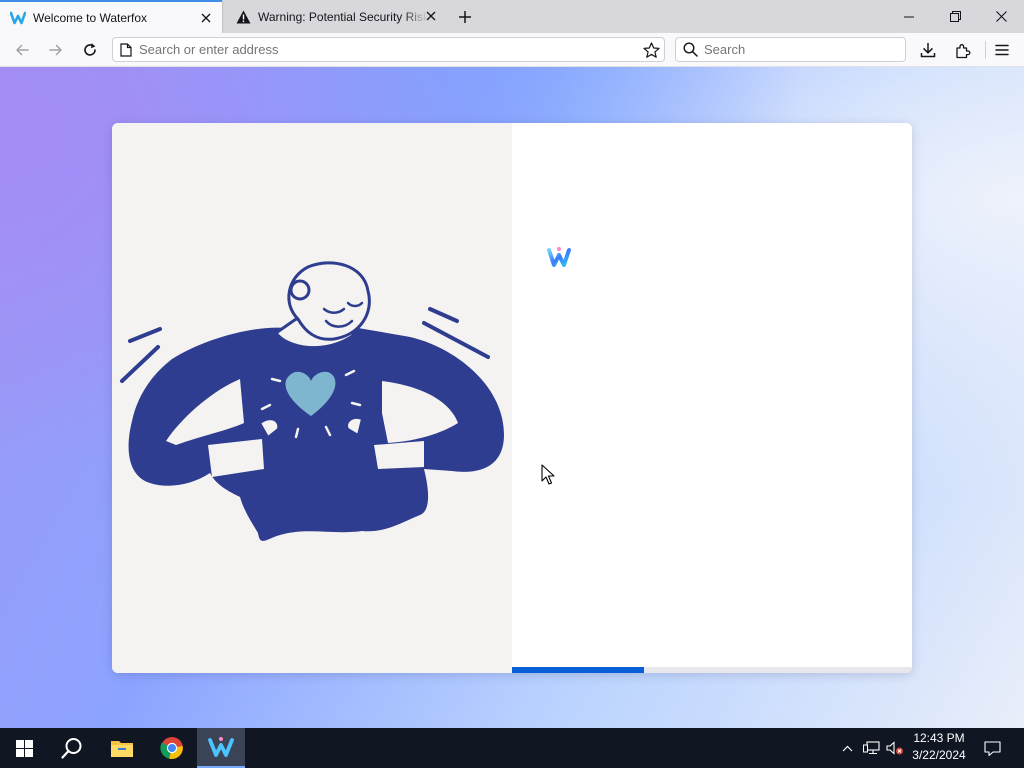 The width and height of the screenshot is (1024, 768). I want to click on minimize-icon, so click(909, 16).